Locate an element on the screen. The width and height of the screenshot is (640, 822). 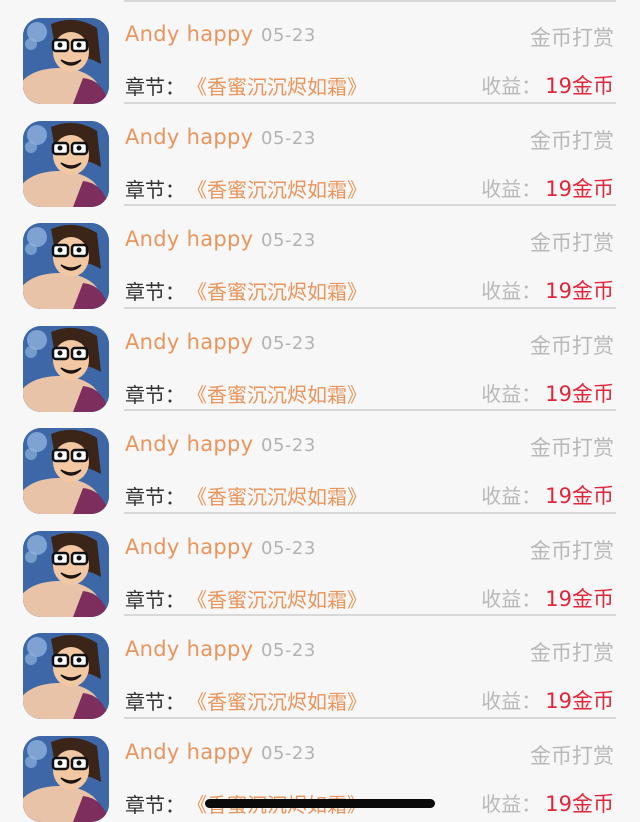
home-indicator is located at coordinates (320, 803).